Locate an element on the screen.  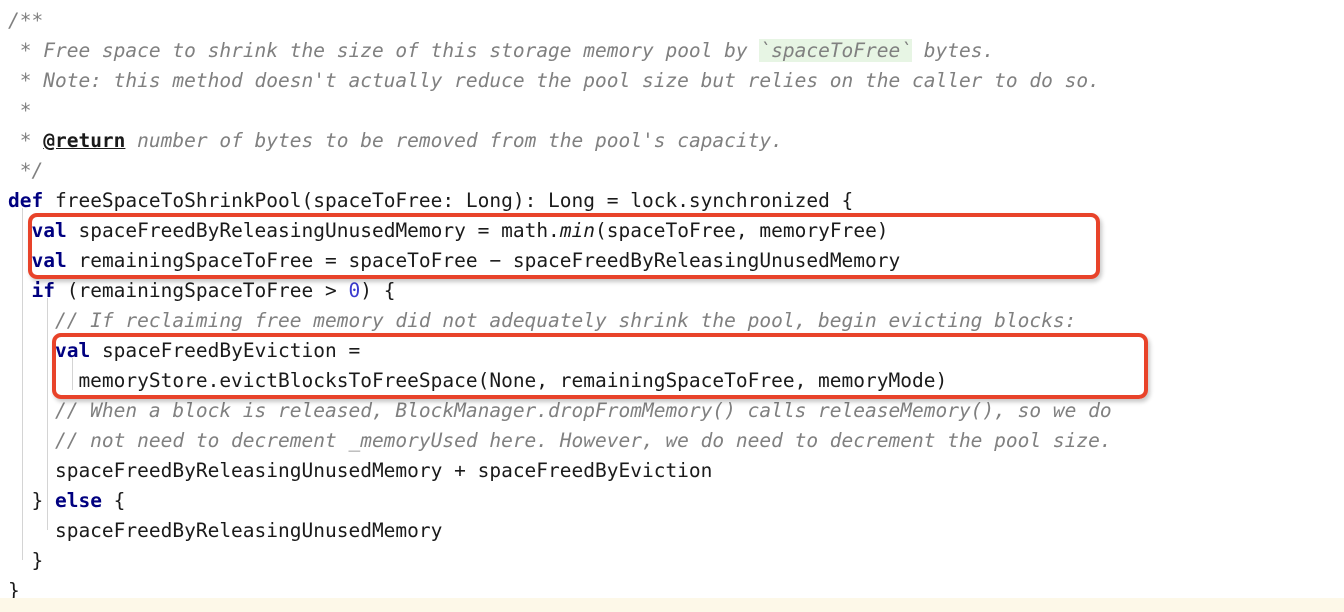
keyword-def: def is located at coordinates (26, 200).